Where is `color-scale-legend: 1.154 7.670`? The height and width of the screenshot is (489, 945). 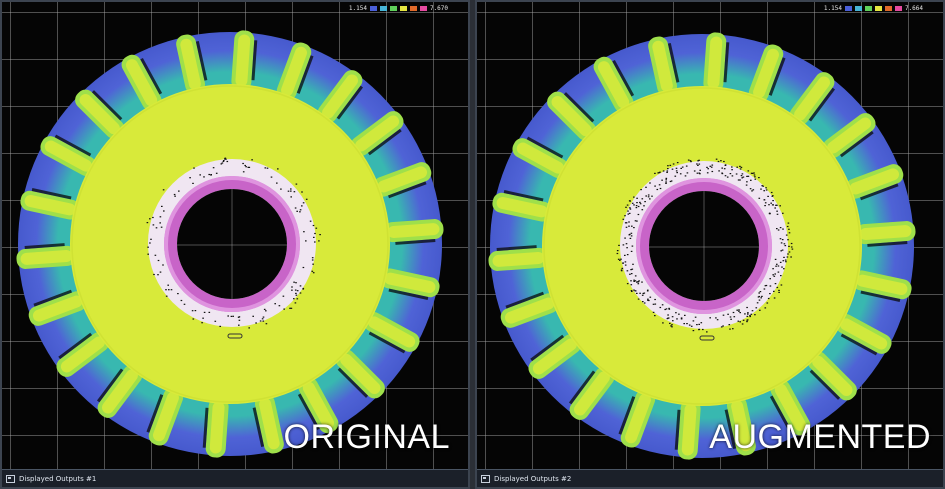
color-scale-legend: 1.154 7.670 is located at coordinates (398, 8).